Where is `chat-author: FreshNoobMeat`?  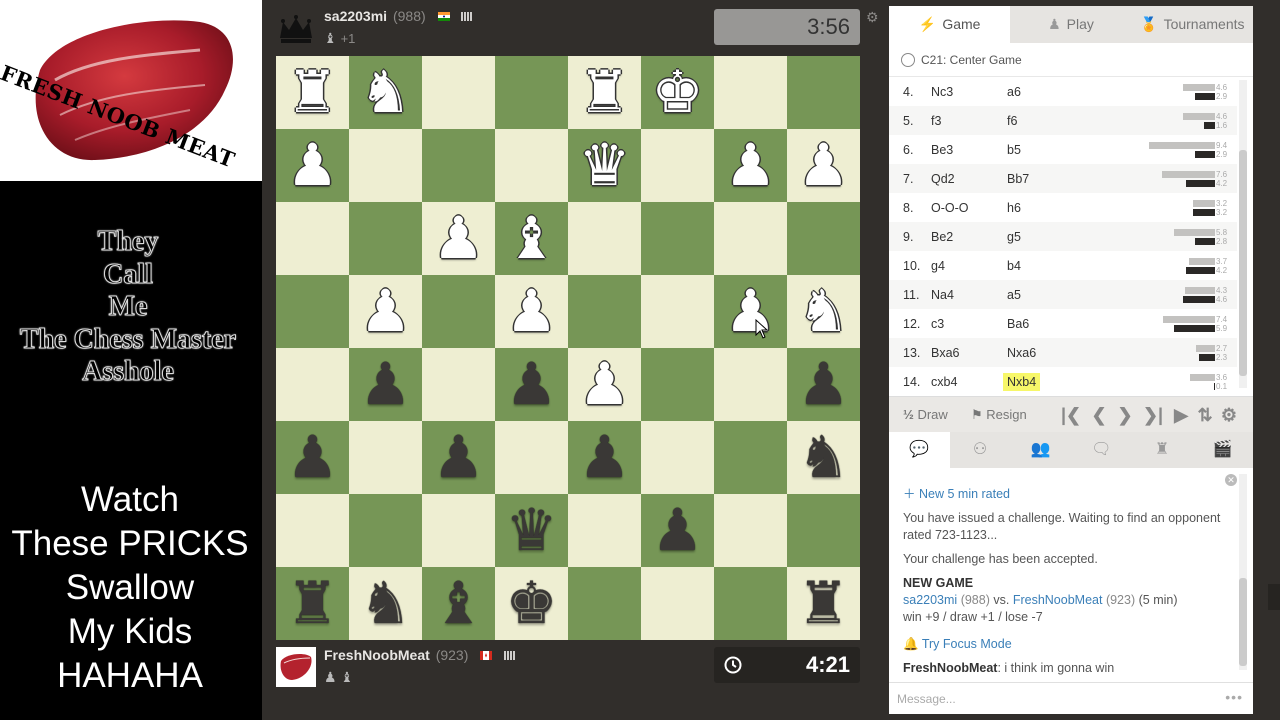 chat-author: FreshNoobMeat is located at coordinates (950, 668).